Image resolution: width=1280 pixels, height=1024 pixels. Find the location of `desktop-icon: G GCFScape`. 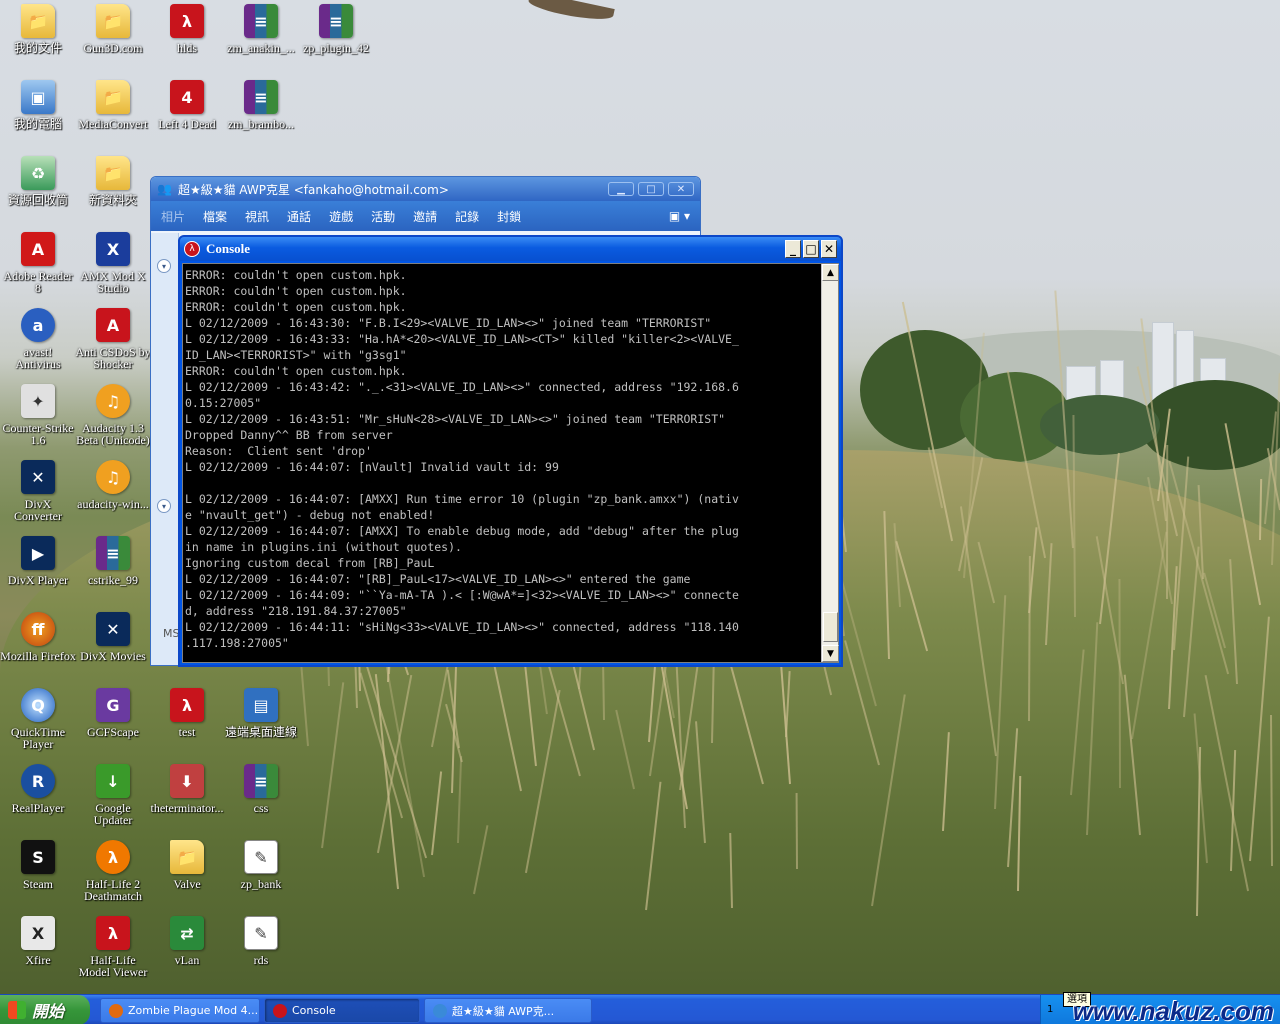

desktop-icon: G GCFScape is located at coordinates (113, 713).